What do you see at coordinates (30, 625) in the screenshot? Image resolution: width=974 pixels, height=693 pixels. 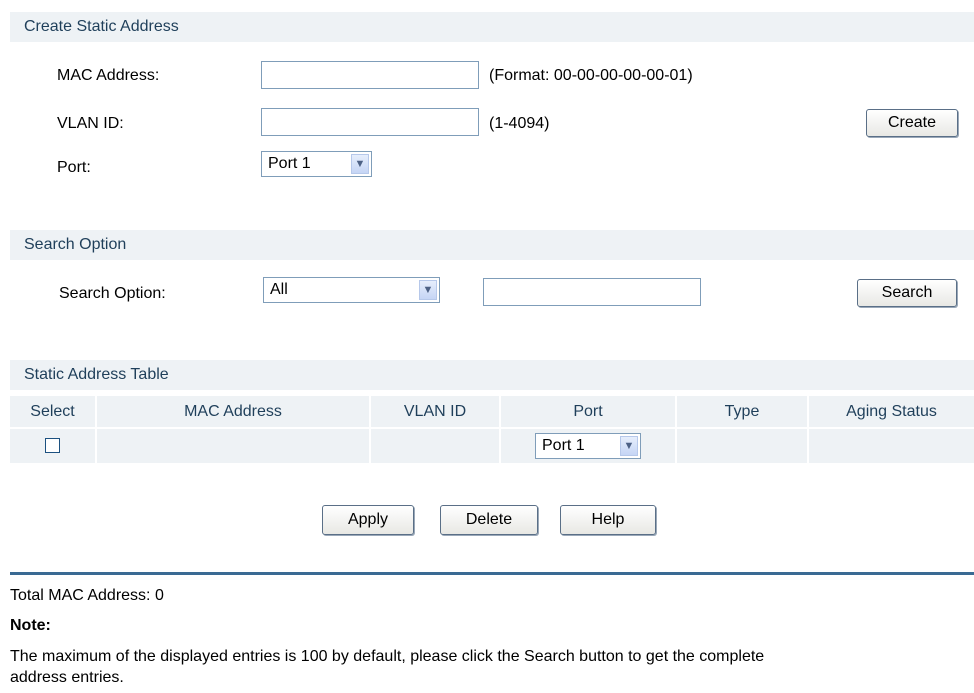 I see `note-title: Note:` at bounding box center [30, 625].